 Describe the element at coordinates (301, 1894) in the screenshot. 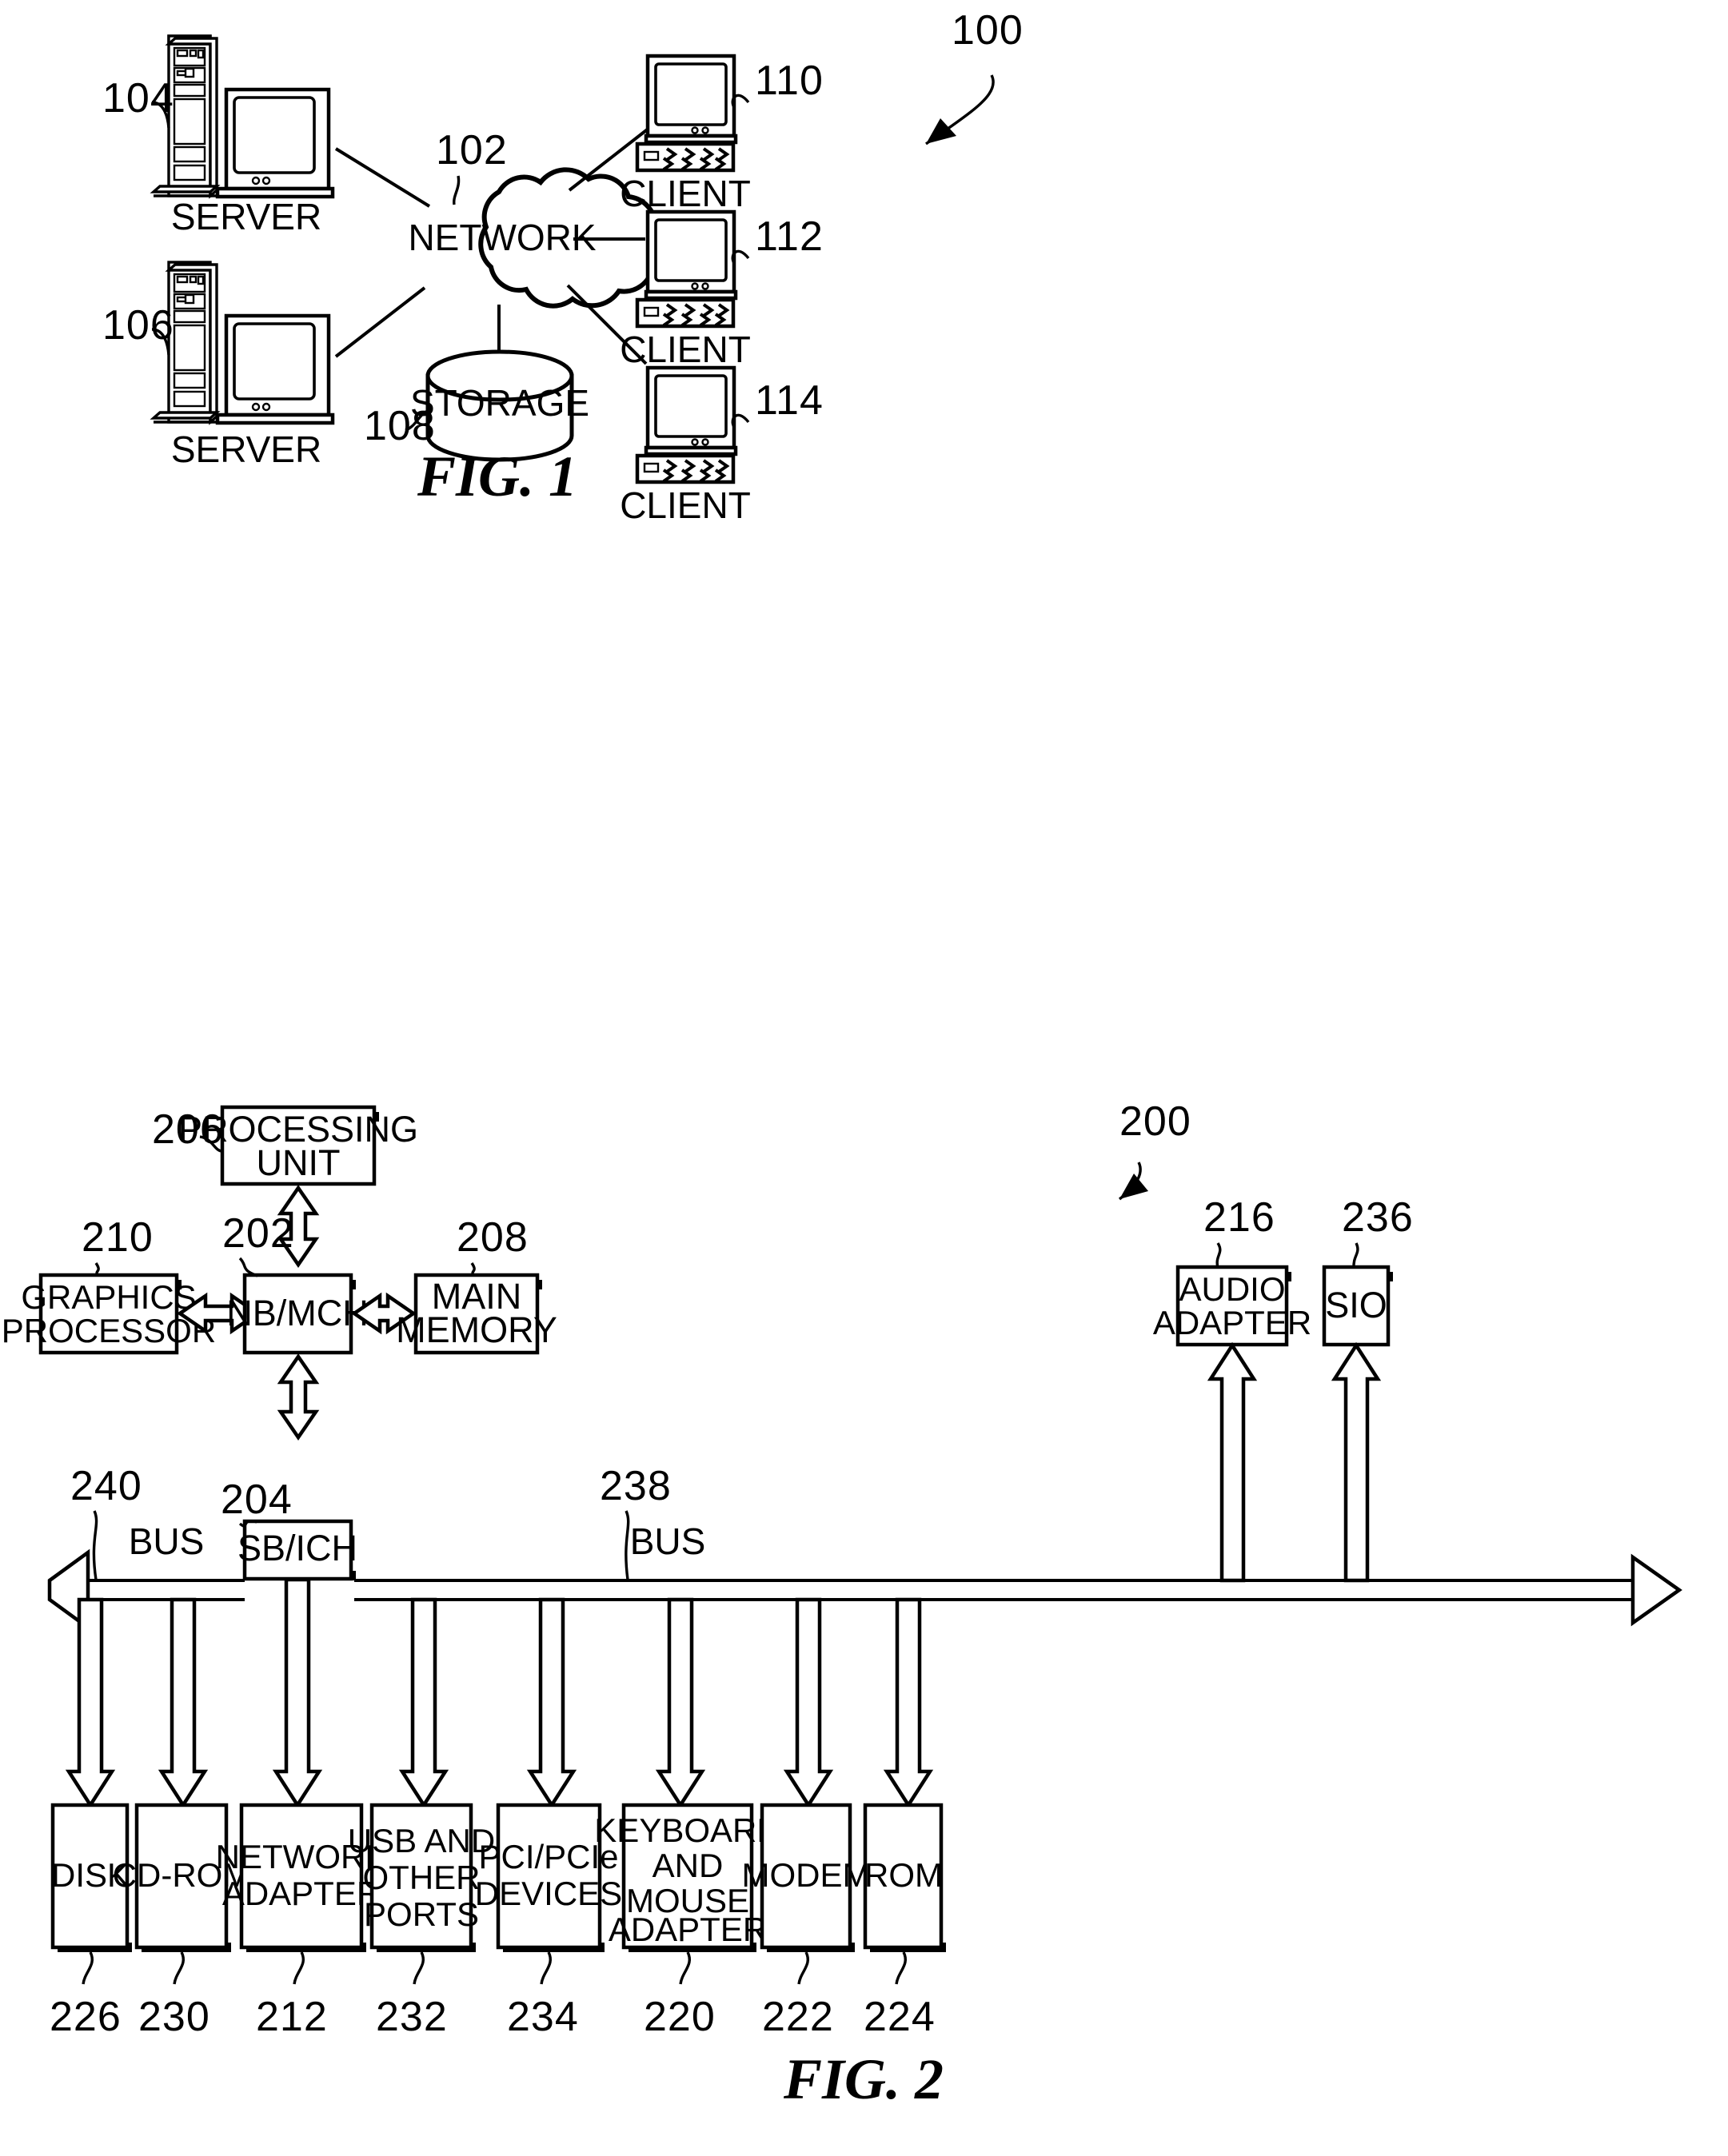

I see `network-adapter-label-line-1: ADAPTER` at that location.